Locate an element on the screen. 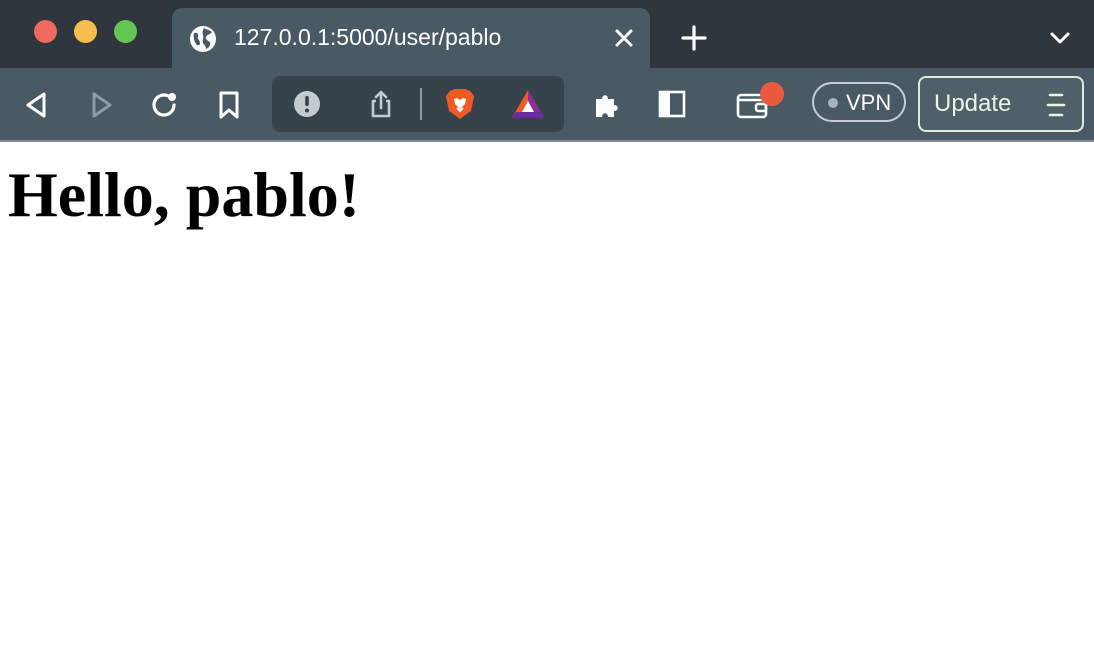 This screenshot has width=1094, height=672. close-window-button is located at coordinates (45, 31).